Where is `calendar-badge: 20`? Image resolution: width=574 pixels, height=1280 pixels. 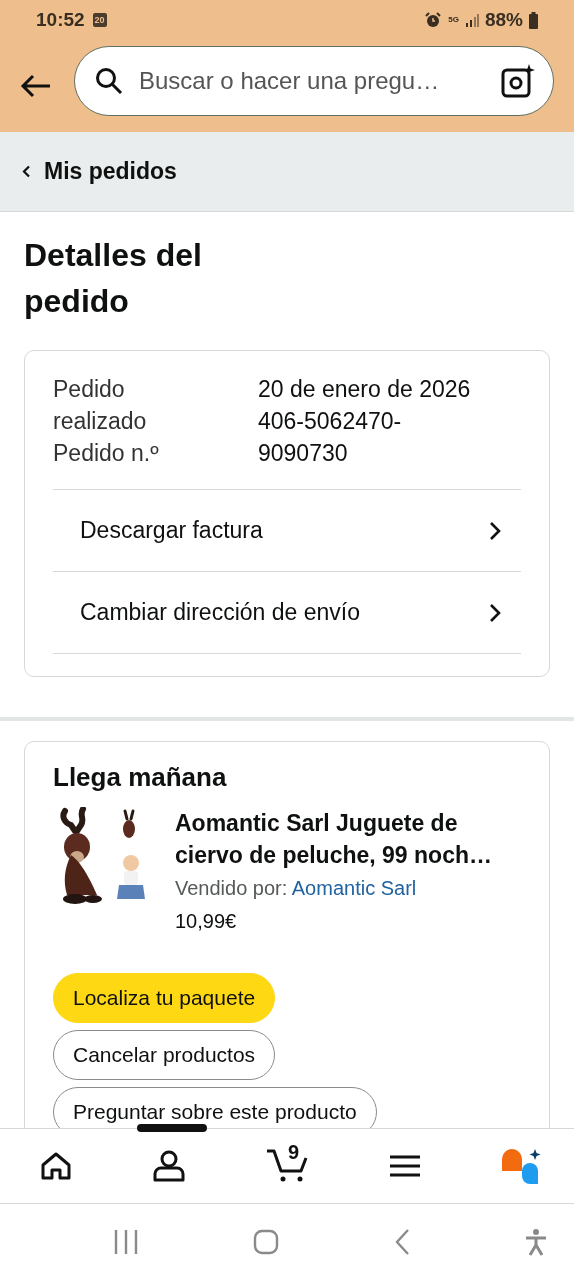
calendar-badge: 20 is located at coordinates (99, 20).